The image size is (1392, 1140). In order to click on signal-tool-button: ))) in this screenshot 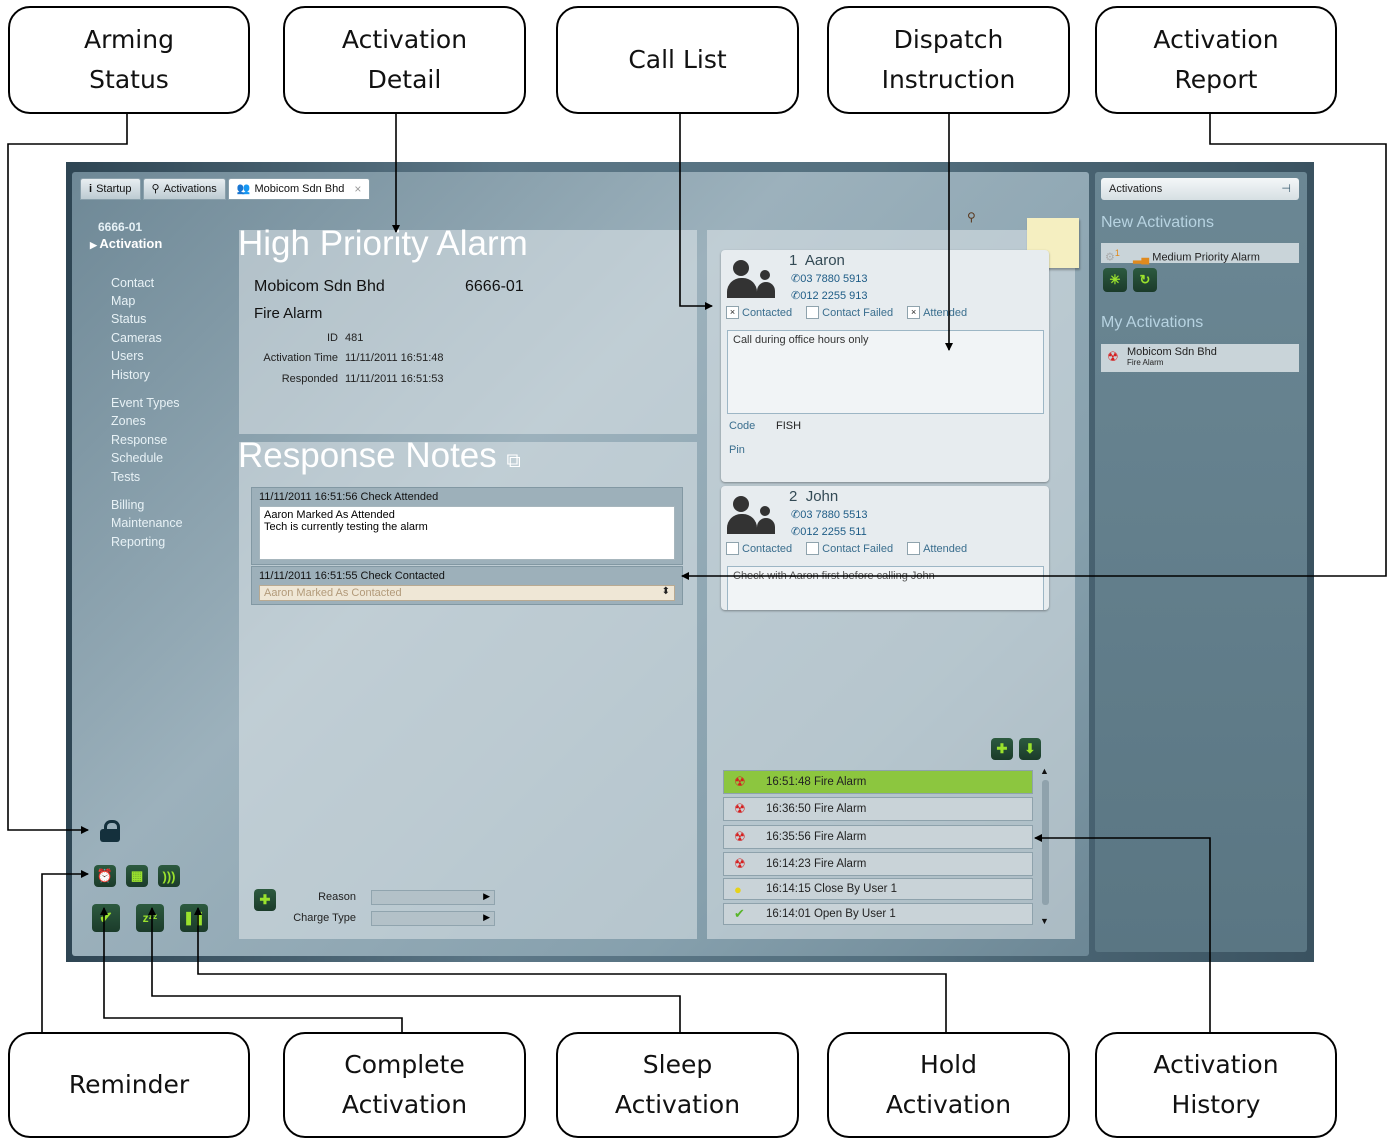, I will do `click(169, 876)`.